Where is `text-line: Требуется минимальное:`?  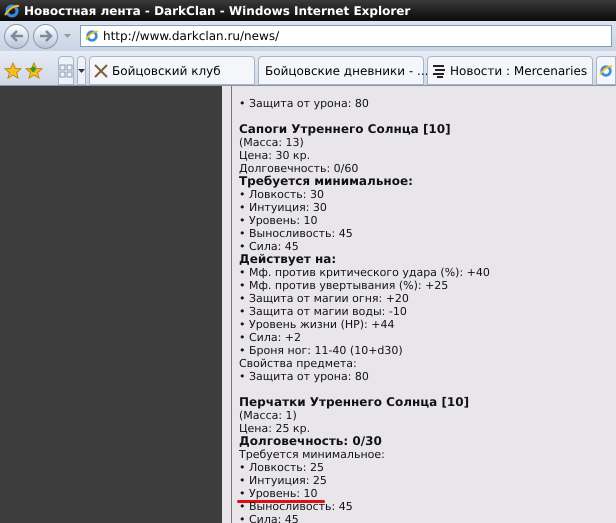
text-line: Требуется минимальное: is located at coordinates (312, 454).